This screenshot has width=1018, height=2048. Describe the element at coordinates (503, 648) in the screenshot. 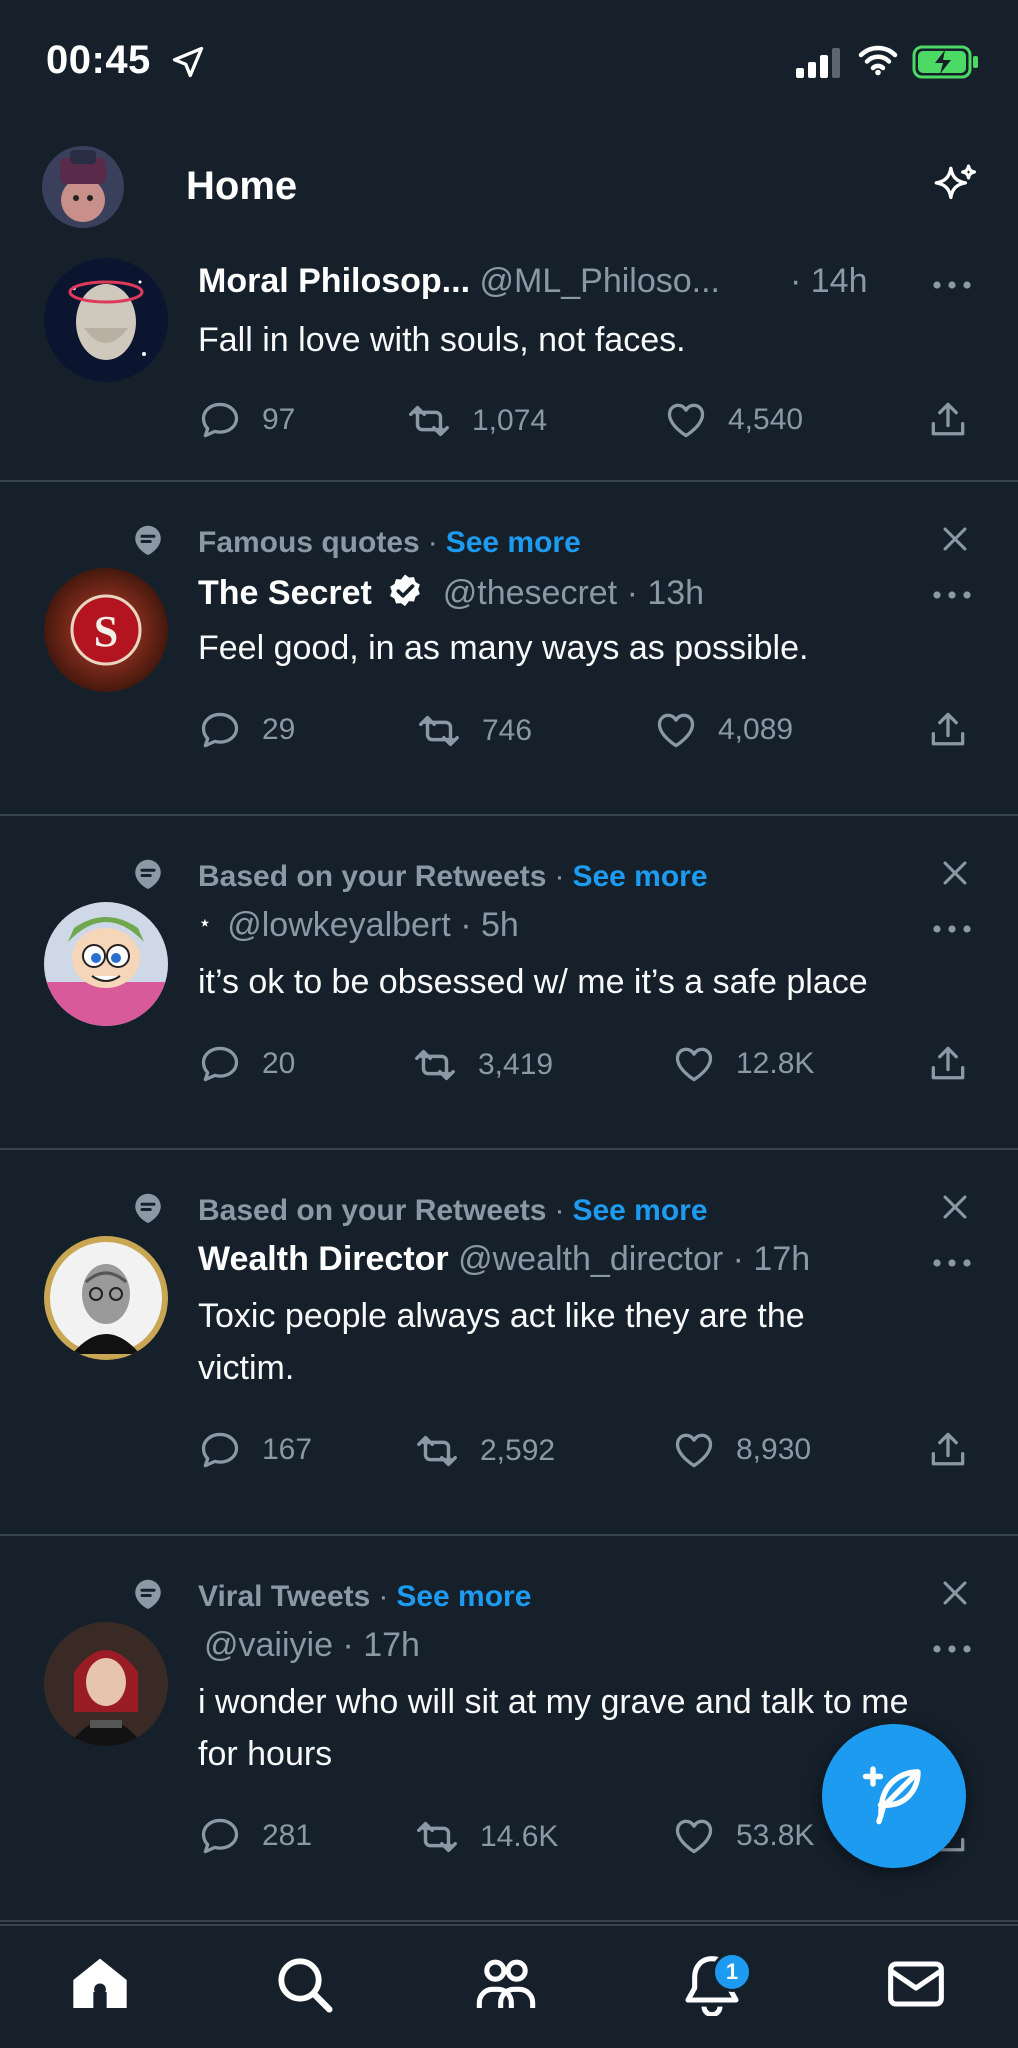

I see `tweet-text: Feel good, in as many ways as possible.` at that location.